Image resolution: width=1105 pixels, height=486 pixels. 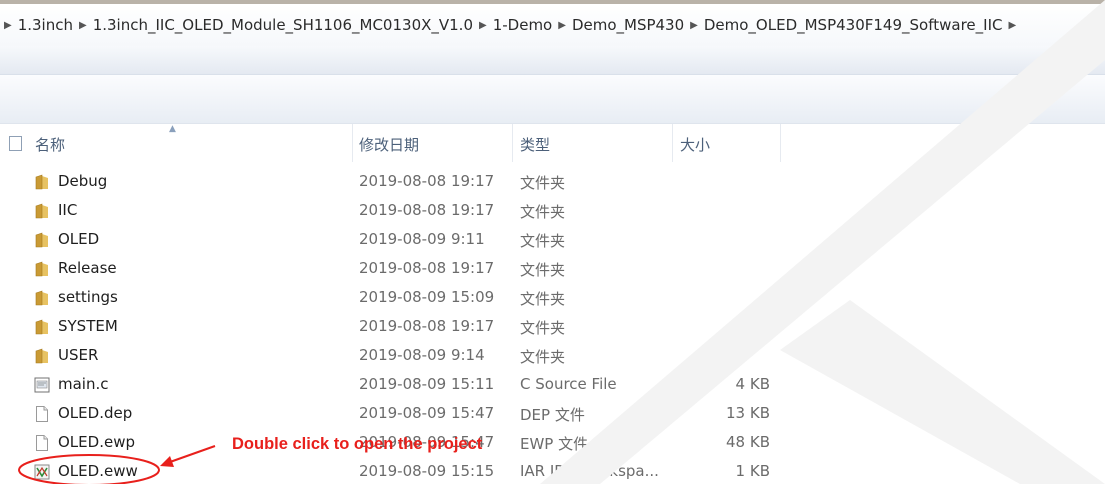 What do you see at coordinates (752, 384) in the screenshot?
I see `file-size: 4 KB` at bounding box center [752, 384].